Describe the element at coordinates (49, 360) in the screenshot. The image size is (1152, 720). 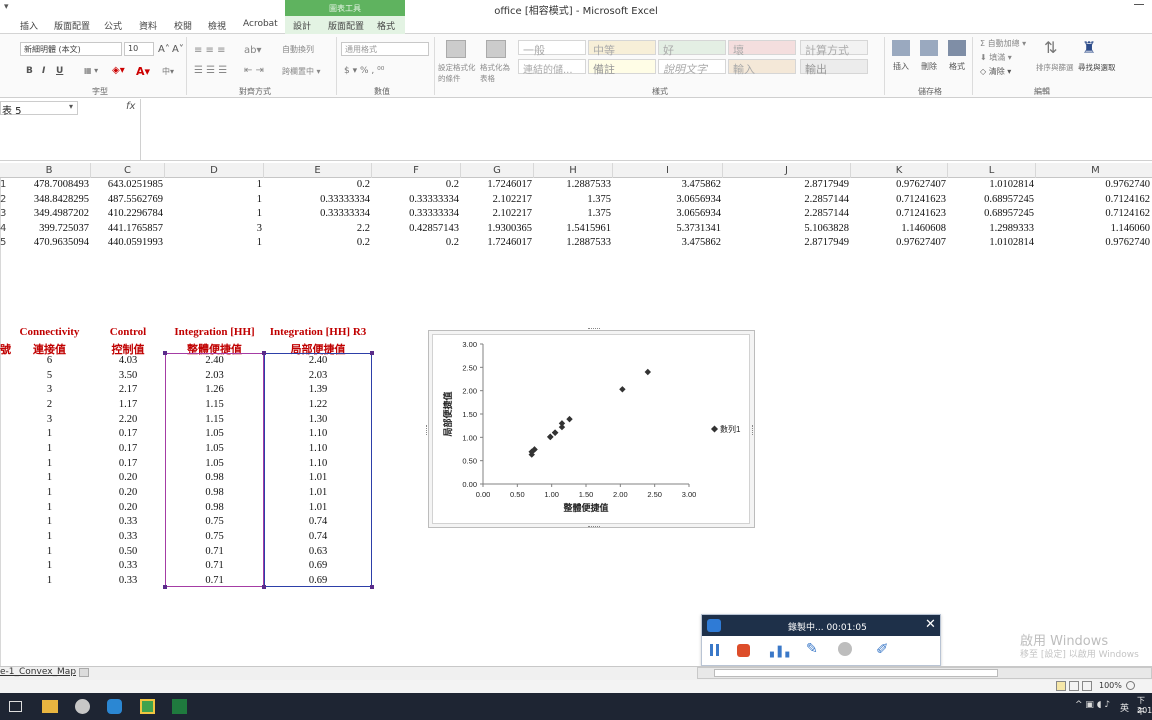
I see `table-cell: 6` at that location.